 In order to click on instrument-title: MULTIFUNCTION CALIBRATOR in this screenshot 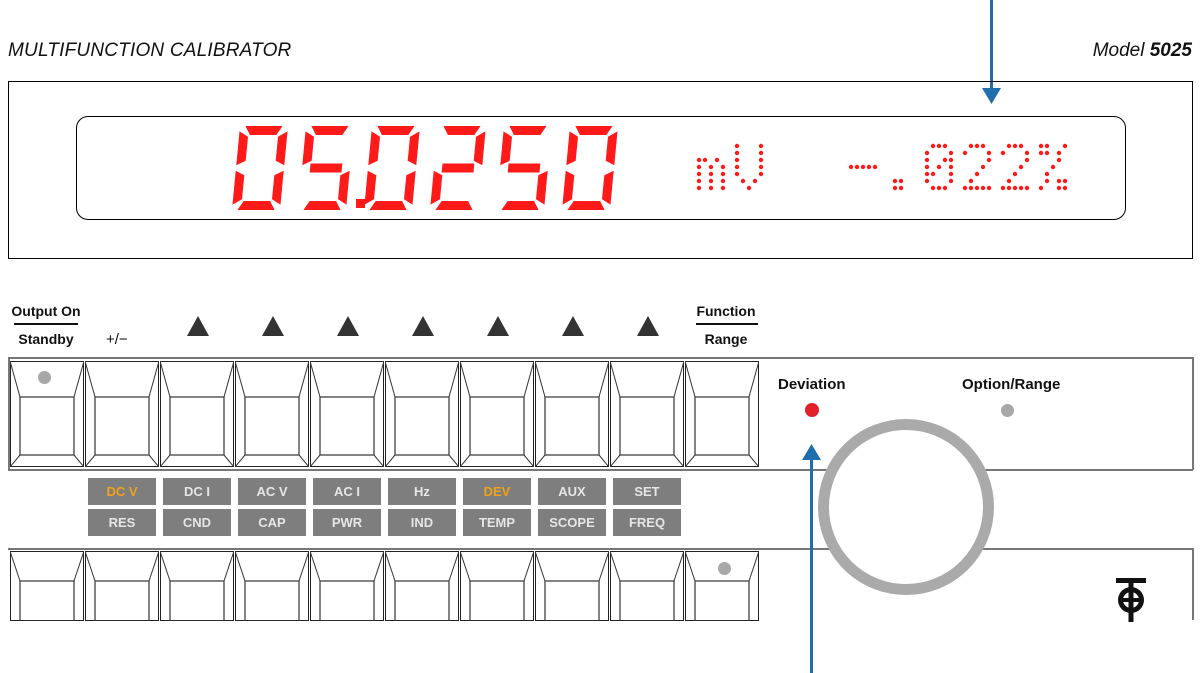, I will do `click(150, 50)`.